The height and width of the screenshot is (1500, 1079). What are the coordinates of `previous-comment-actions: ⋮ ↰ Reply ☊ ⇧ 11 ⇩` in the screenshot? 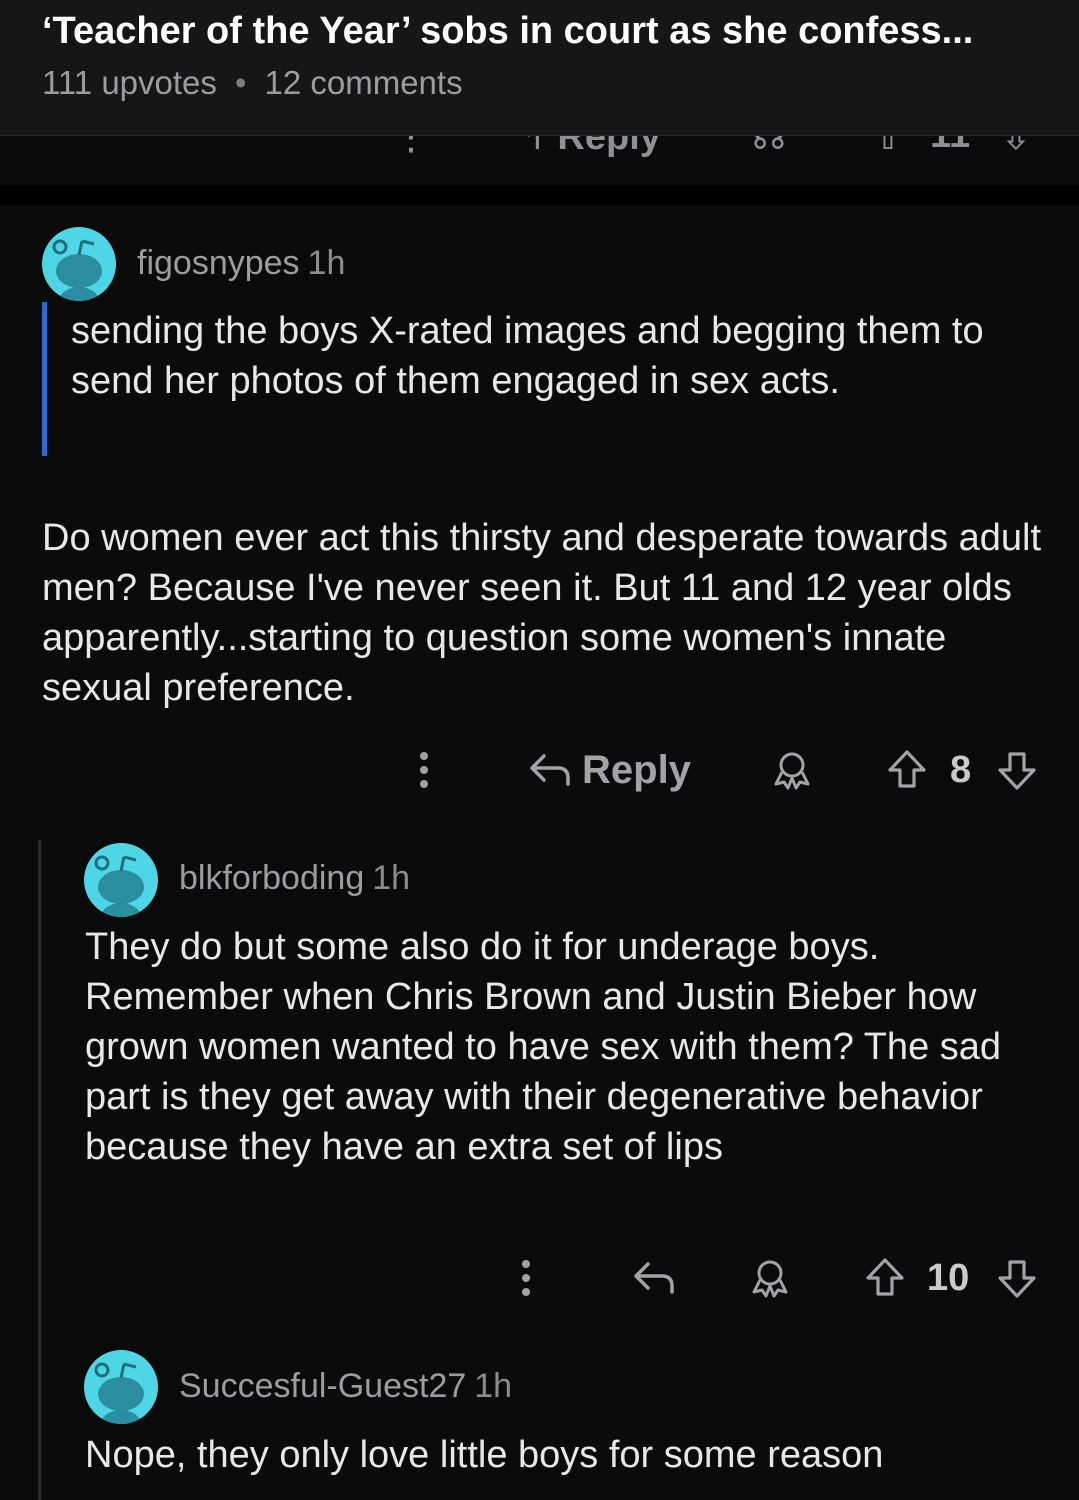 It's located at (539, 148).